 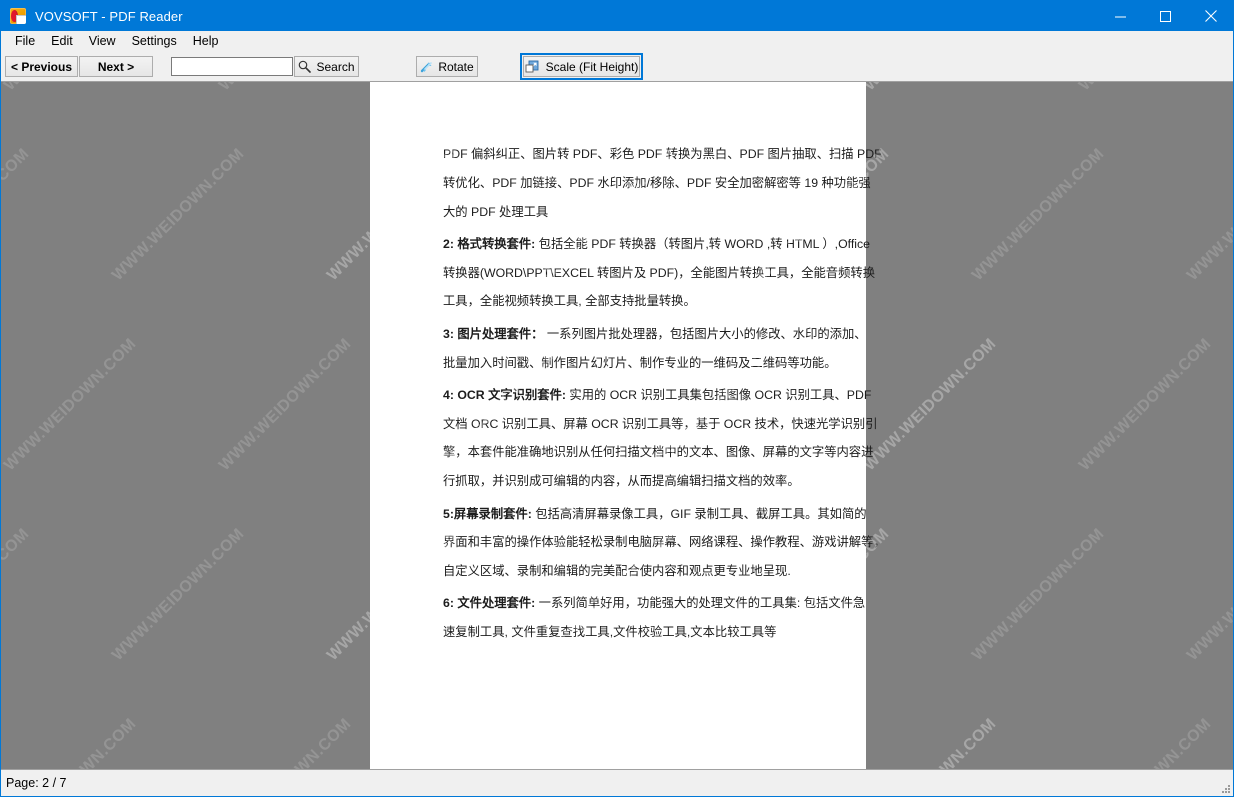 I want to click on resize-grip-icon, so click(x=1225, y=788).